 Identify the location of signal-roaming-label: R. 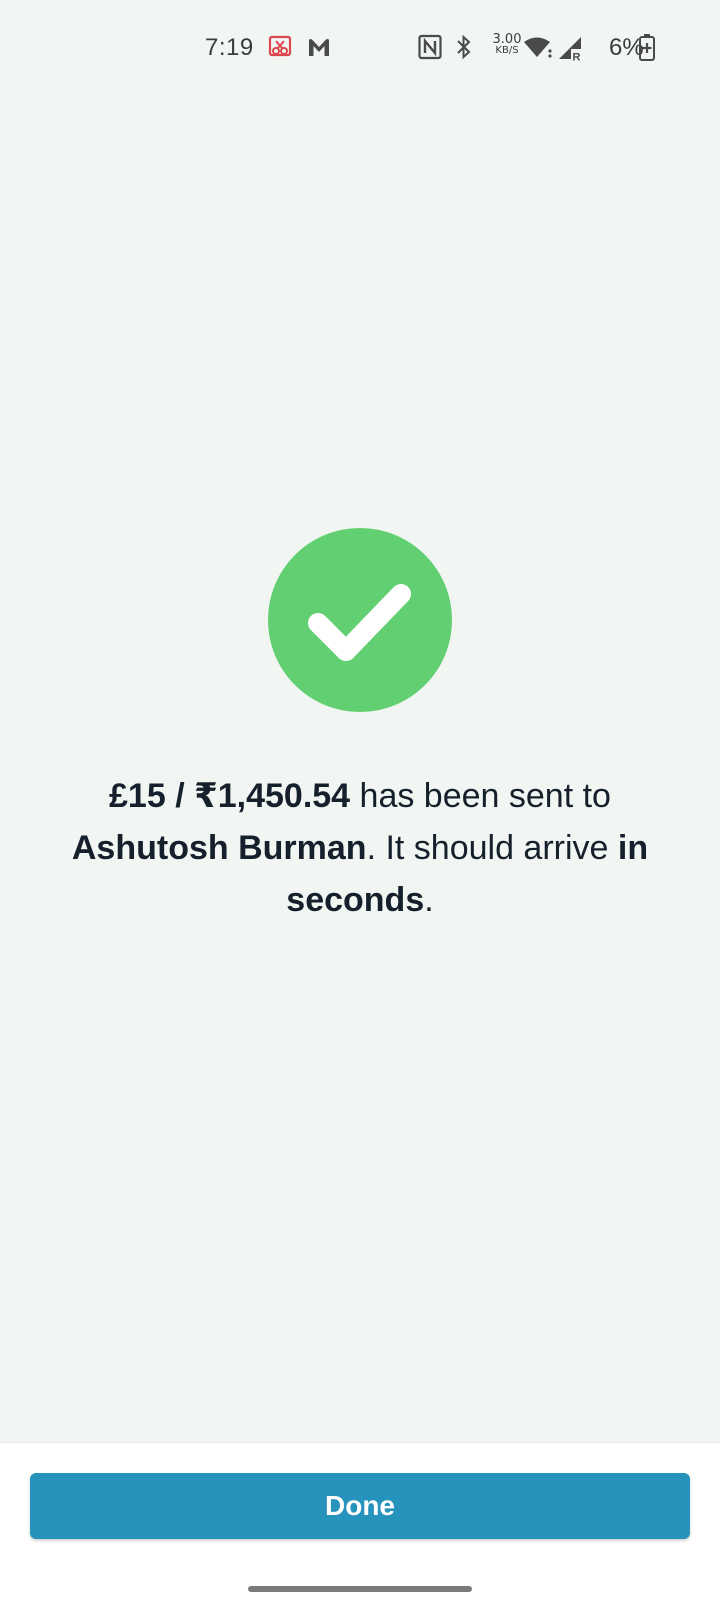
(577, 58).